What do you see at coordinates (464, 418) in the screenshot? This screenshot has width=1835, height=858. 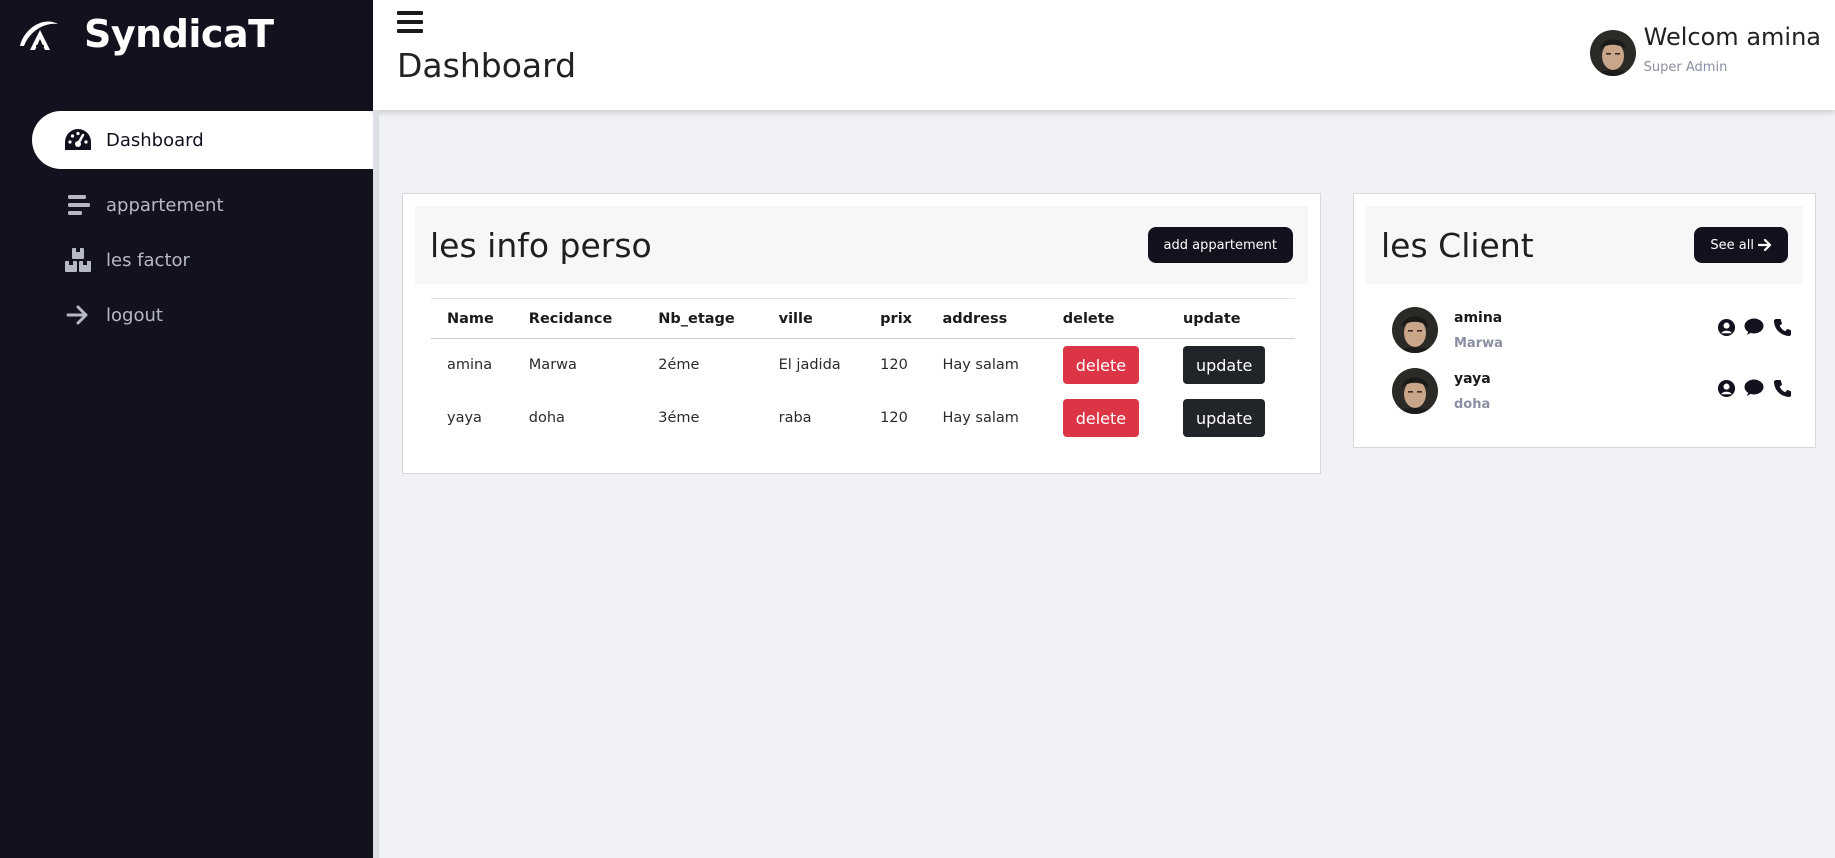 I see `cell-name: yaya` at bounding box center [464, 418].